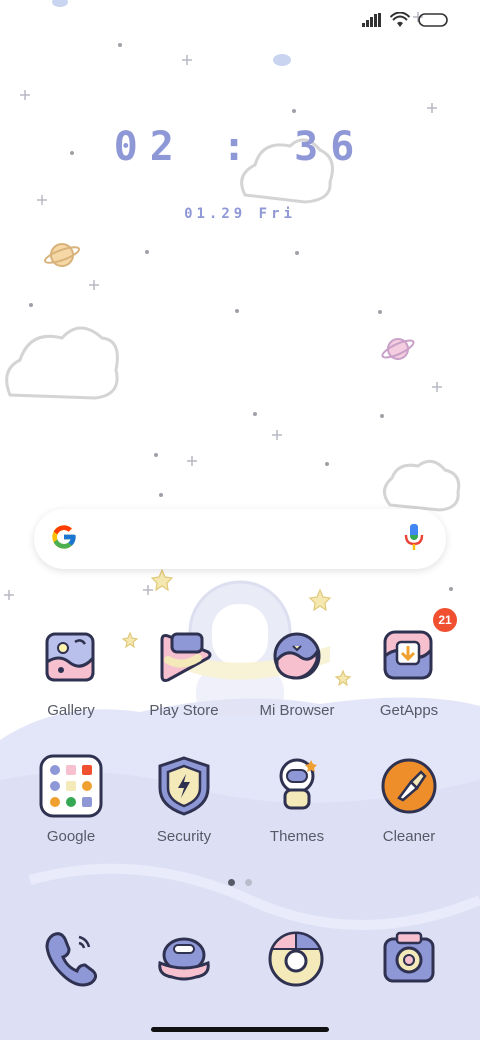  Describe the element at coordinates (414, 539) in the screenshot. I see `microphone-icon` at that location.